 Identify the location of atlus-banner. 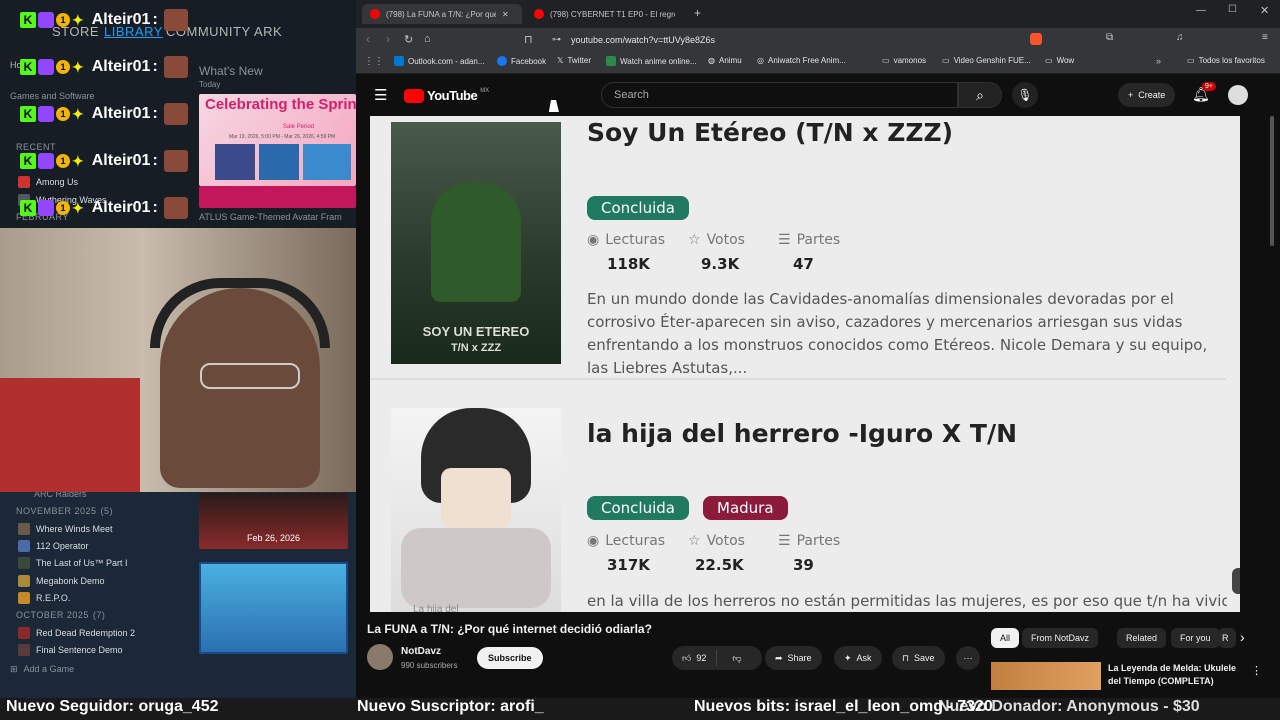
(277, 197).